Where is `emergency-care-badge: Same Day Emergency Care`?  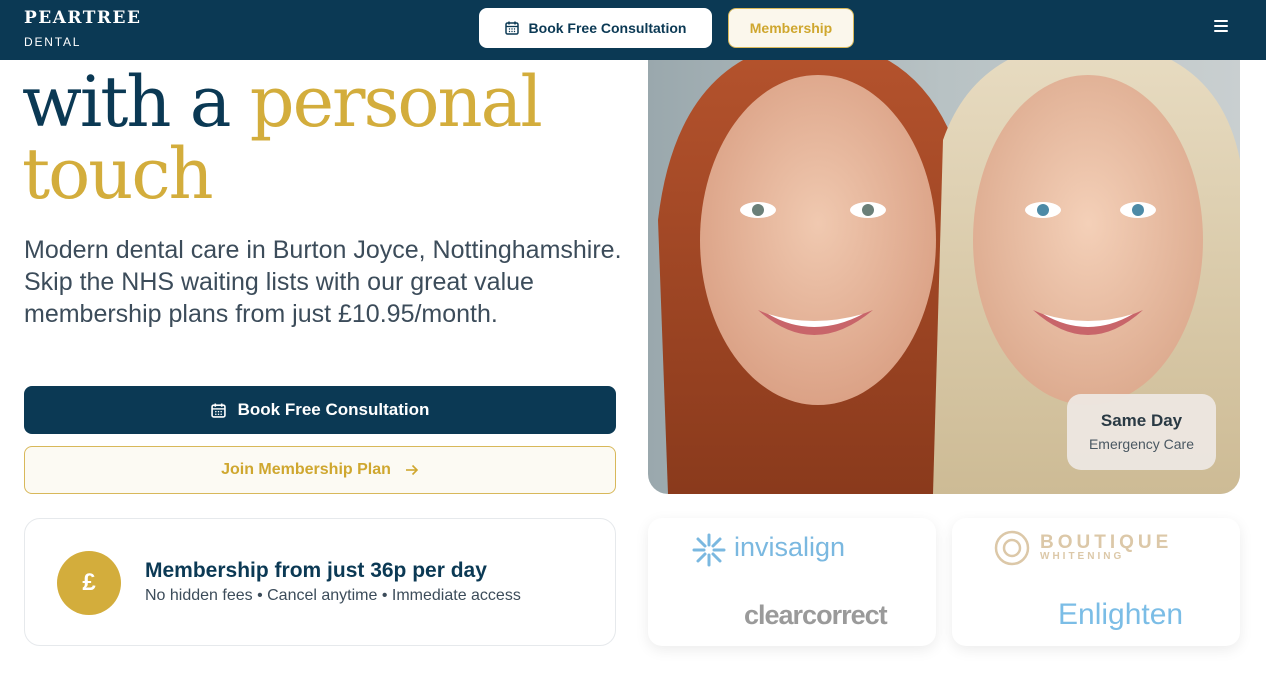
emergency-care-badge: Same Day Emergency Care is located at coordinates (1141, 432).